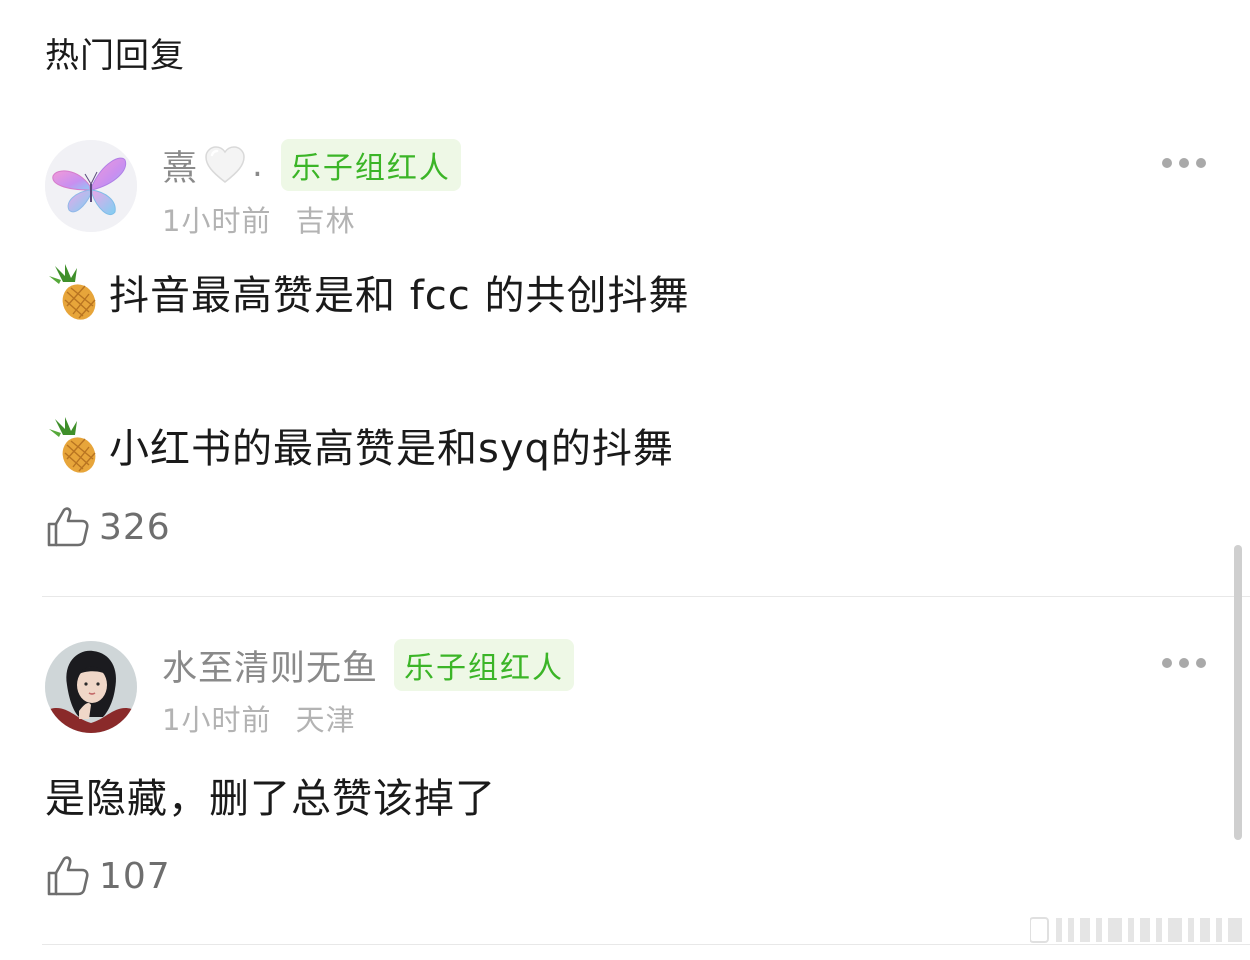 Image resolution: width=1250 pixels, height=960 pixels. Describe the element at coordinates (270, 665) in the screenshot. I see `username: 水至清则无鱼` at that location.